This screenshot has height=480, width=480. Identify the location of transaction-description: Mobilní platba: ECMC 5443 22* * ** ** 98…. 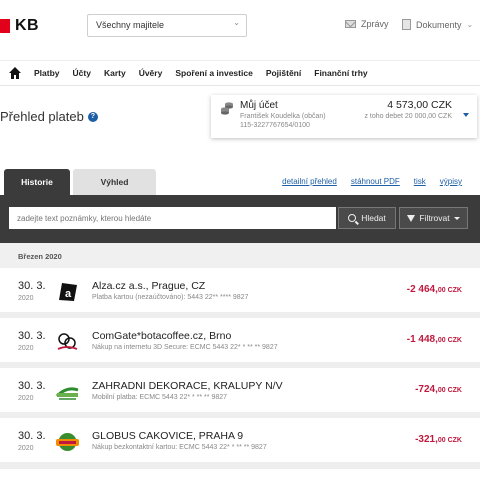
(160, 397).